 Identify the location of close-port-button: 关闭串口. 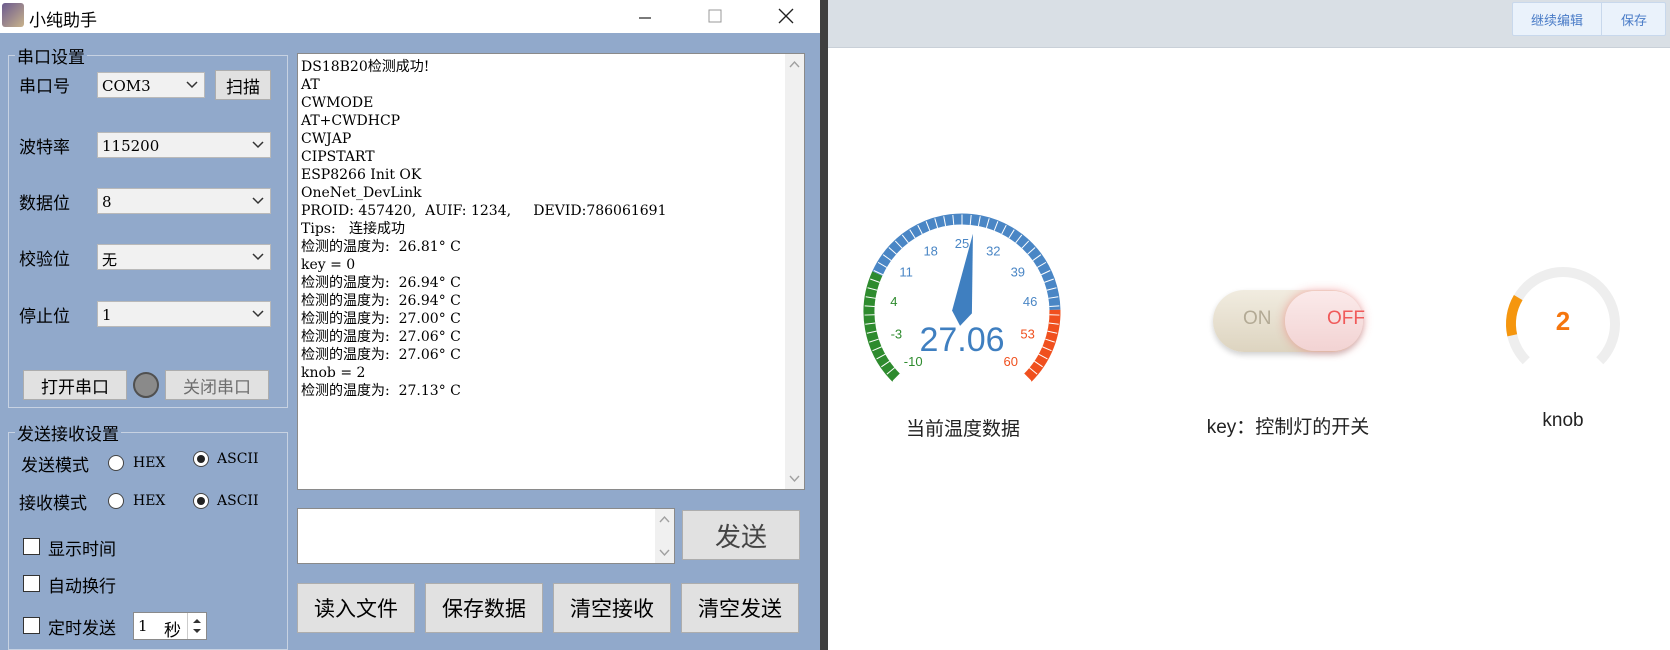
(217, 385).